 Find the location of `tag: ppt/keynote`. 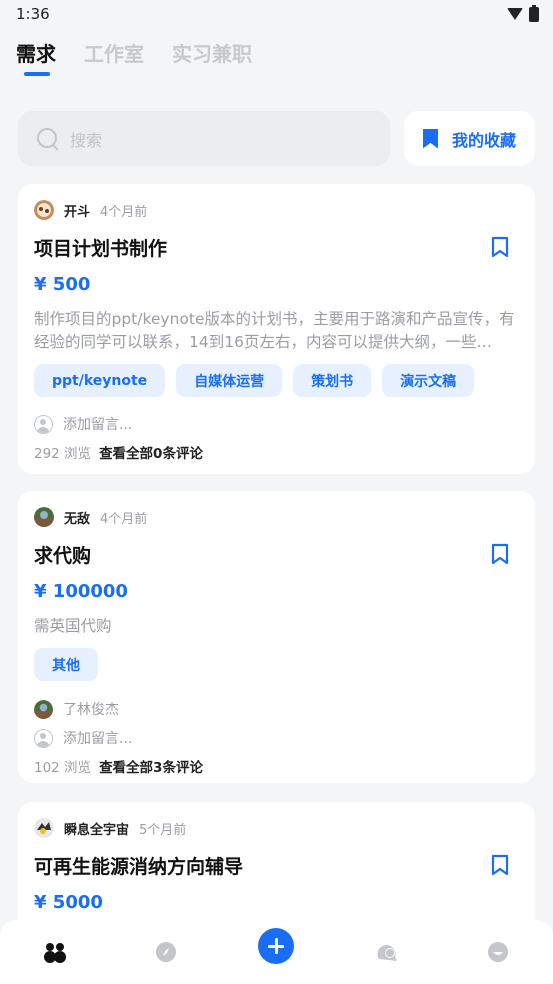

tag: ppt/keynote is located at coordinates (100, 380).